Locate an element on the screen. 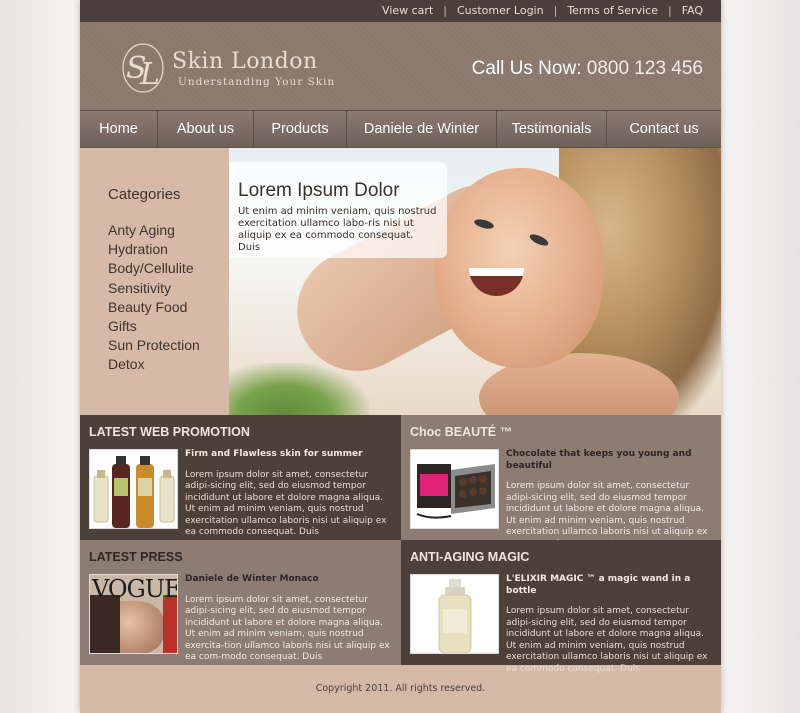  phone-callout: Call Us Now: 0800 123 456 is located at coordinates (587, 69).